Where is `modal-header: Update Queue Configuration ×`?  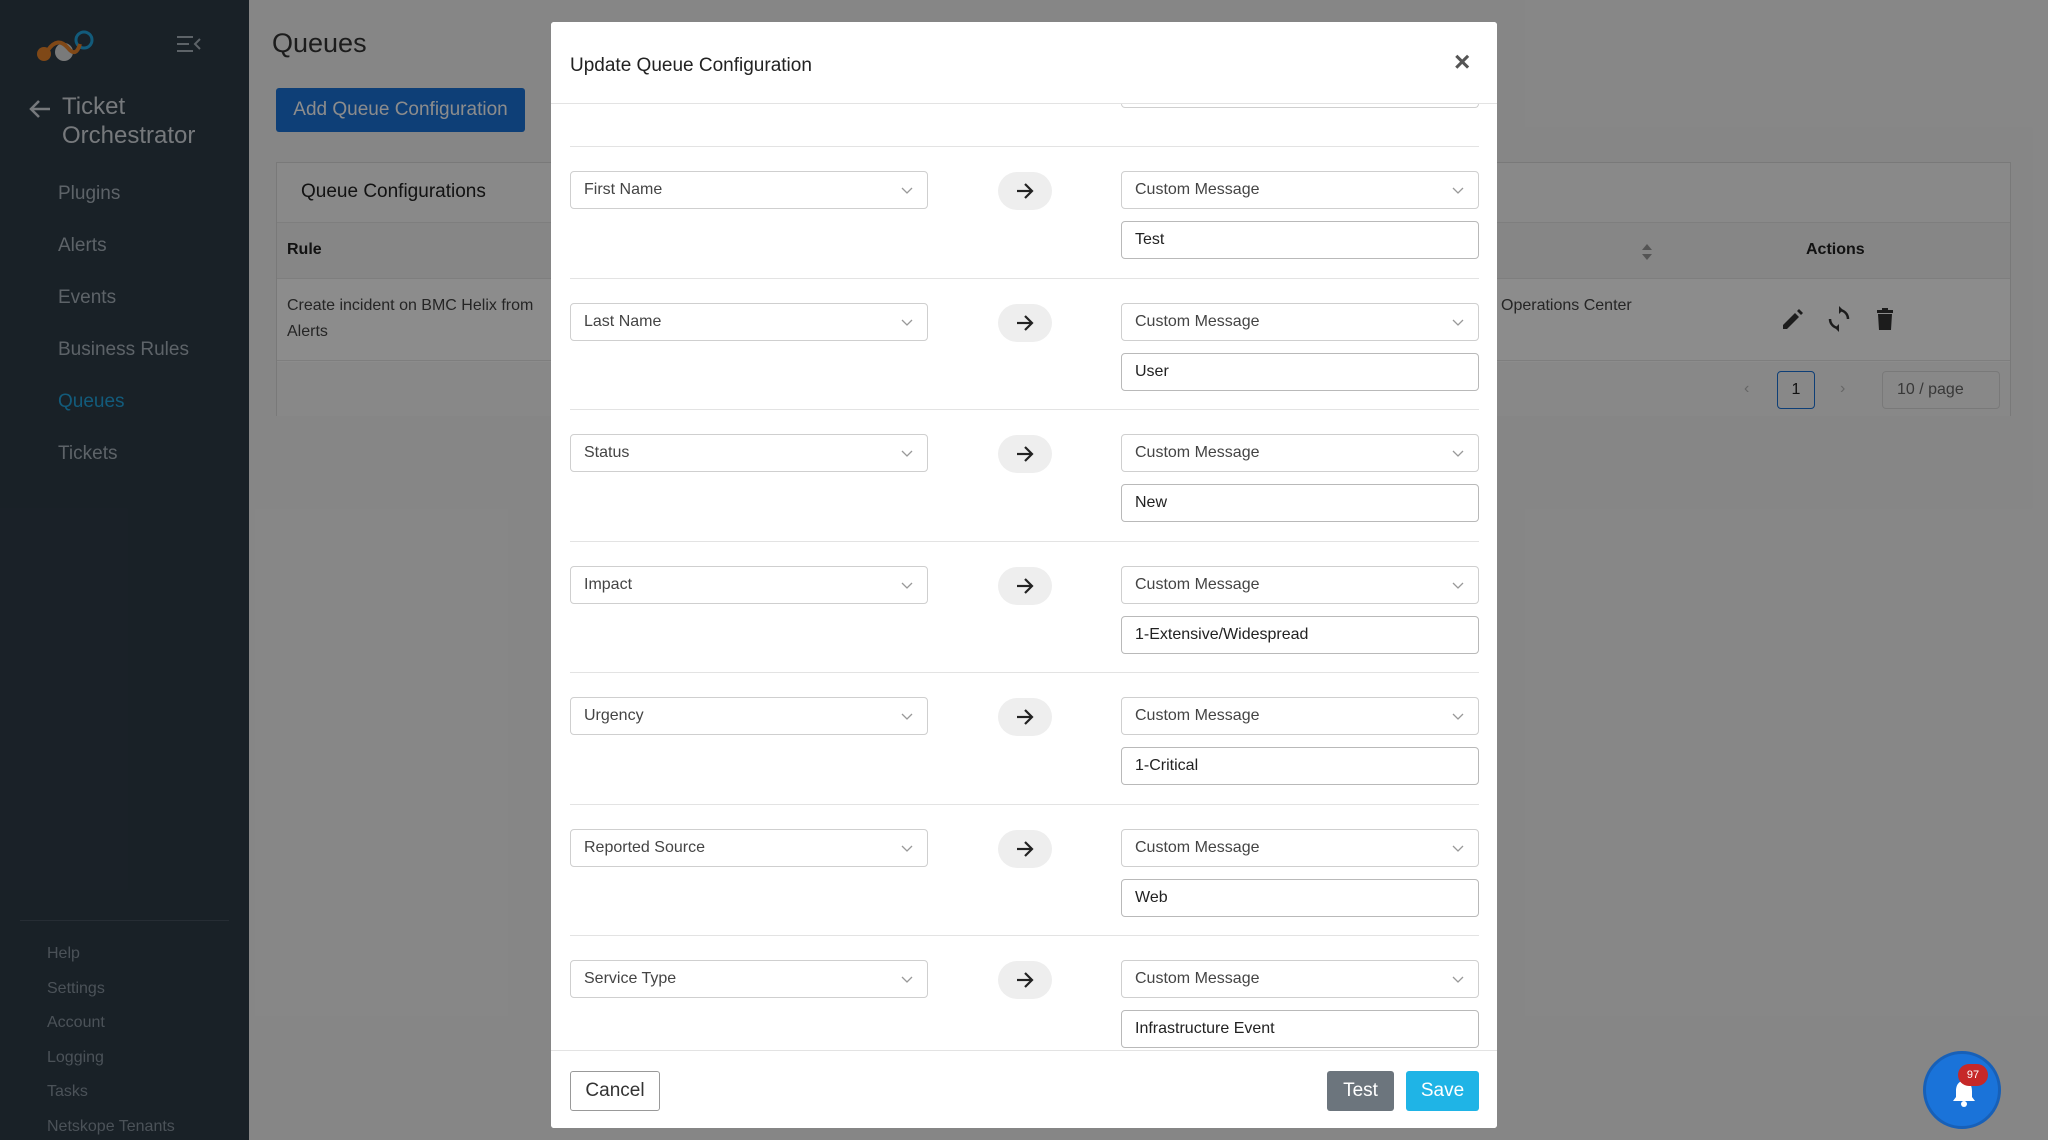 modal-header: Update Queue Configuration × is located at coordinates (1024, 63).